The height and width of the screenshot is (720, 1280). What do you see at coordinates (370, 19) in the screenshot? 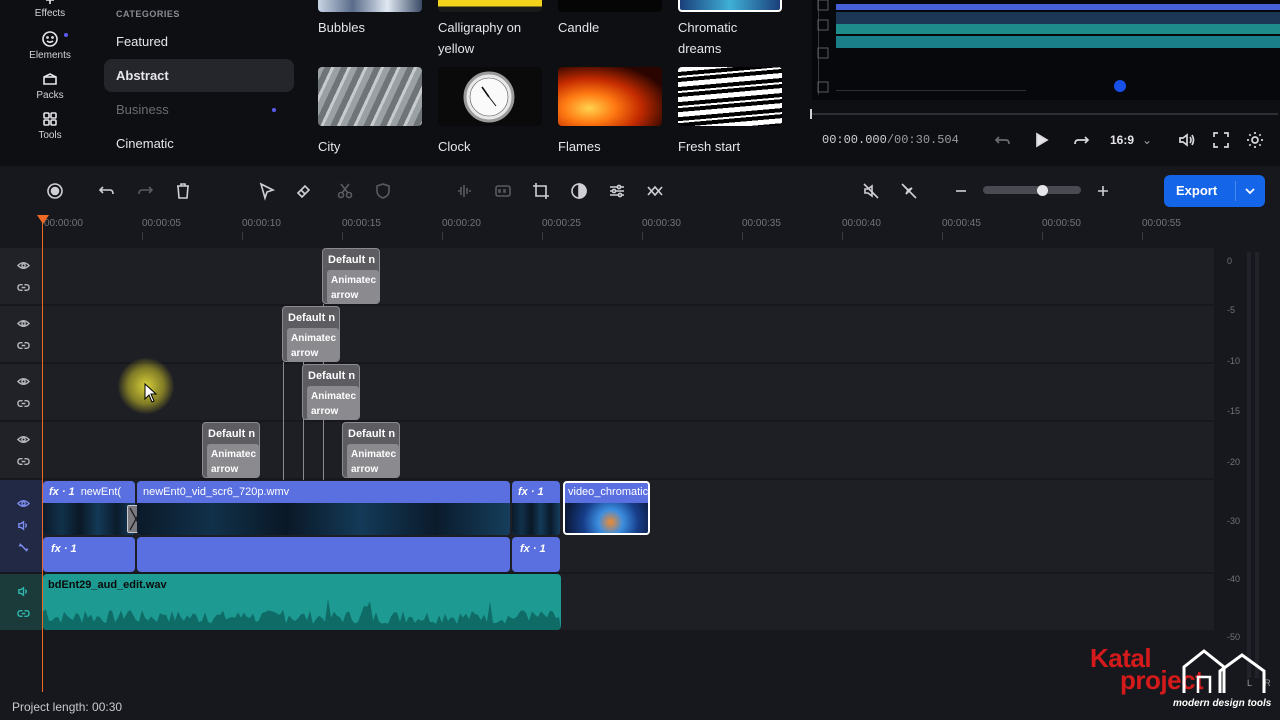
I see `effect-bubbles: Bubbles` at bounding box center [370, 19].